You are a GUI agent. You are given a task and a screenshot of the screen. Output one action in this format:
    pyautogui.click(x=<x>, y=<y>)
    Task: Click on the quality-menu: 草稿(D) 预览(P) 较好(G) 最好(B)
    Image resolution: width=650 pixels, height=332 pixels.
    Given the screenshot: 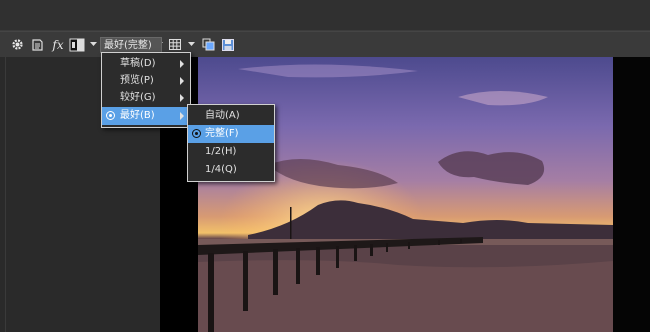 What is the action you would take?
    pyautogui.click(x=146, y=90)
    